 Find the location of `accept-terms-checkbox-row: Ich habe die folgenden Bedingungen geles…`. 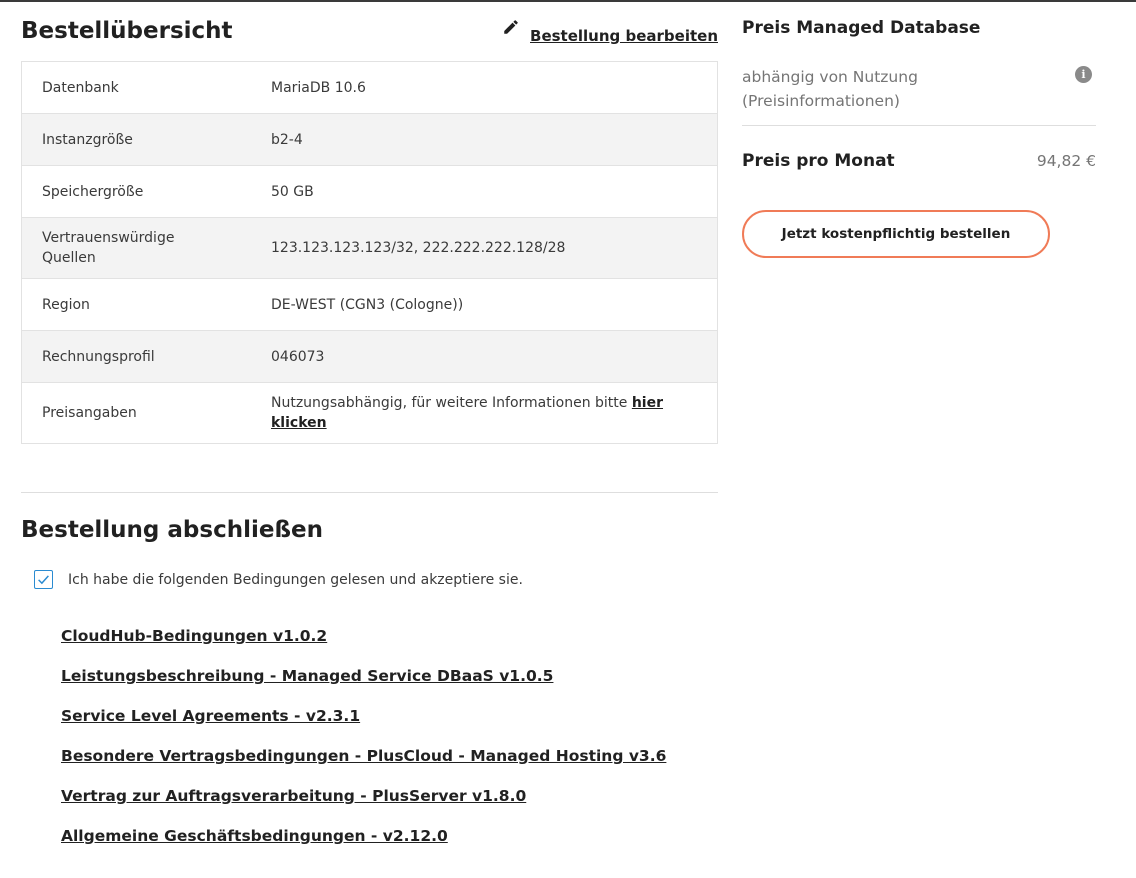

accept-terms-checkbox-row: Ich habe die folgenden Bedingungen geles… is located at coordinates (278, 579).